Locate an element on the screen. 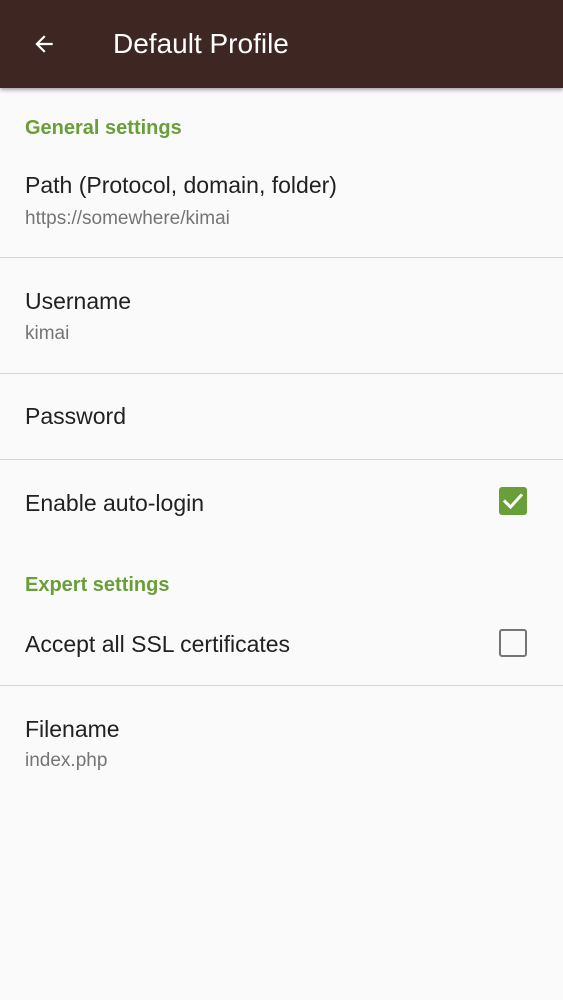 Image resolution: width=563 pixels, height=1000 pixels. preference-filename-title: Filename is located at coordinates (72, 729).